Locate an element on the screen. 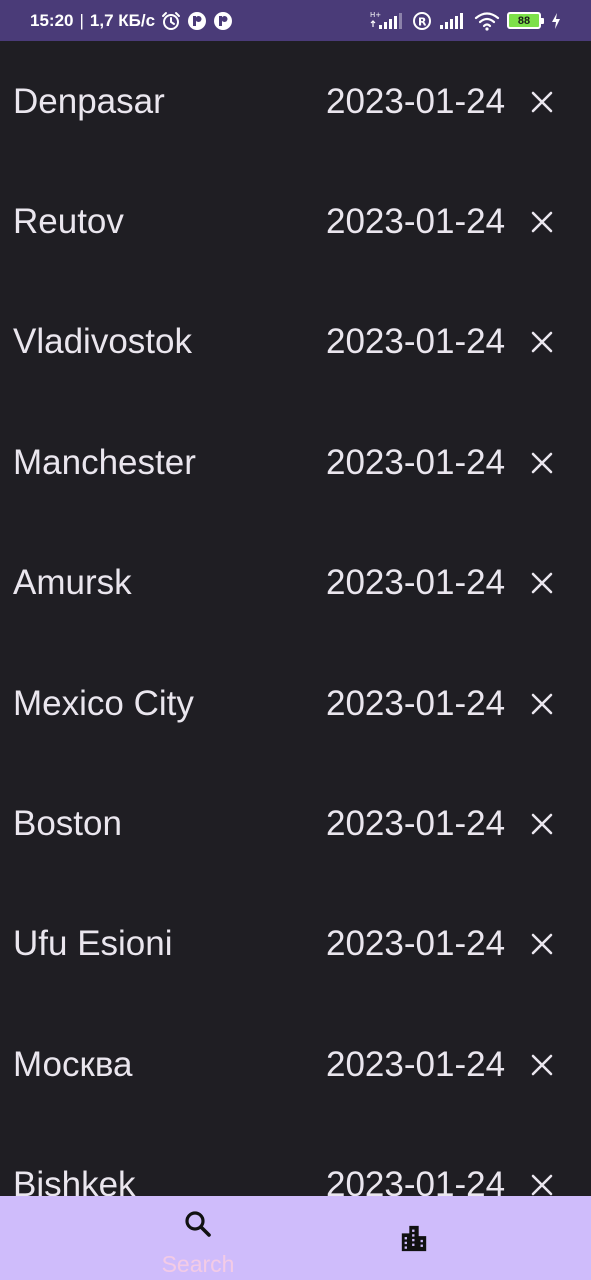 This screenshot has height=1280, width=591. battery-tip is located at coordinates (542, 20).